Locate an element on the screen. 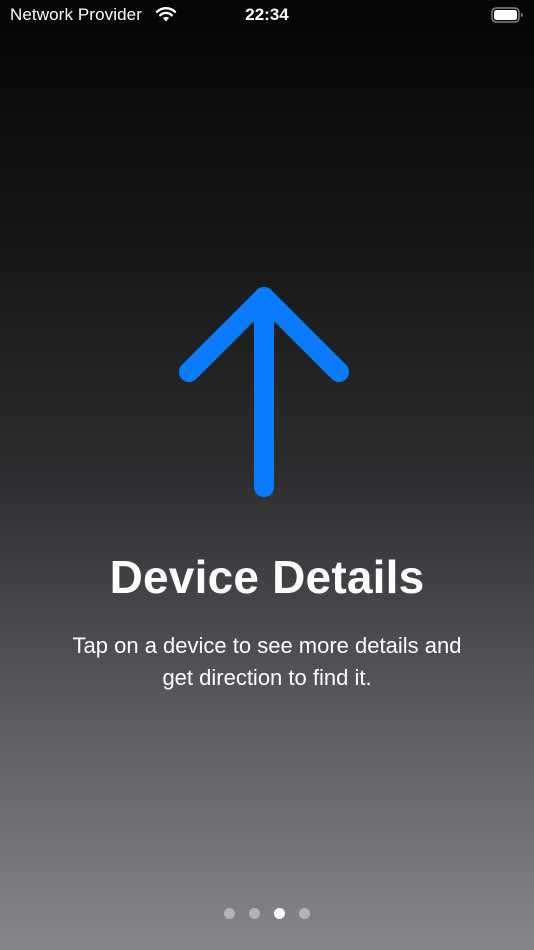  page-title: Device Details is located at coordinates (267, 577).